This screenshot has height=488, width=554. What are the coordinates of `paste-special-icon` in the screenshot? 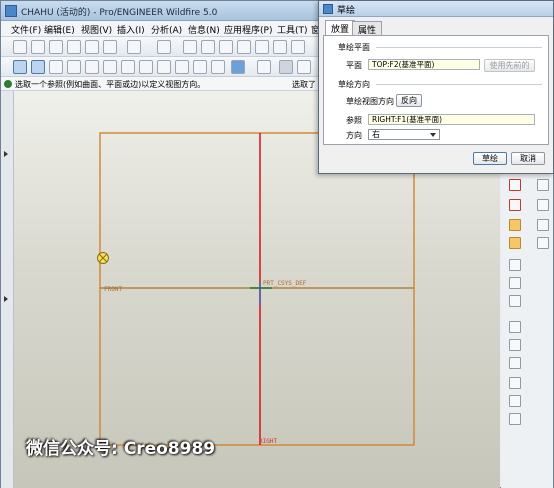 It's located at (244, 47).